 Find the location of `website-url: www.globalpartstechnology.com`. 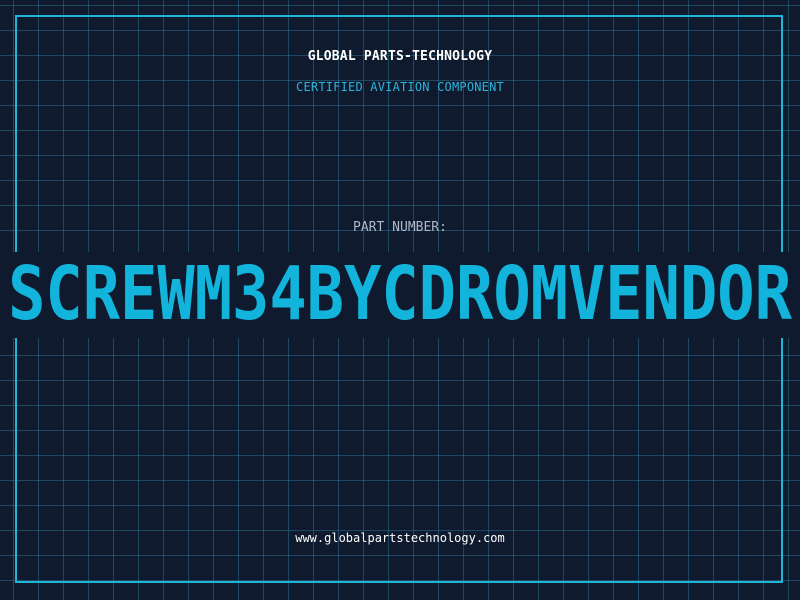

website-url: www.globalpartstechnology.com is located at coordinates (400, 538).